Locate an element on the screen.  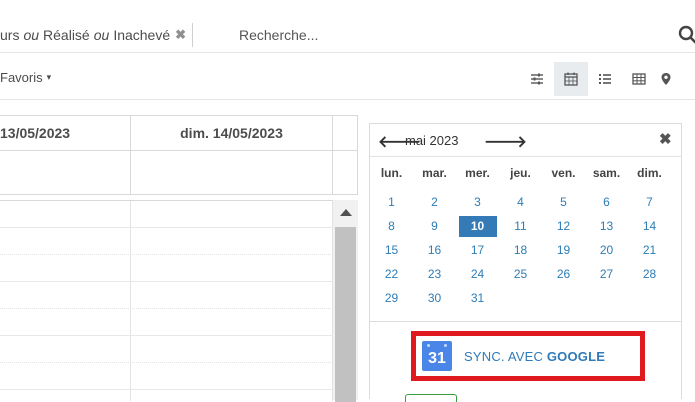
google-sync-area: 31 SYNC. AVEC GOOGLE is located at coordinates (525, 360).